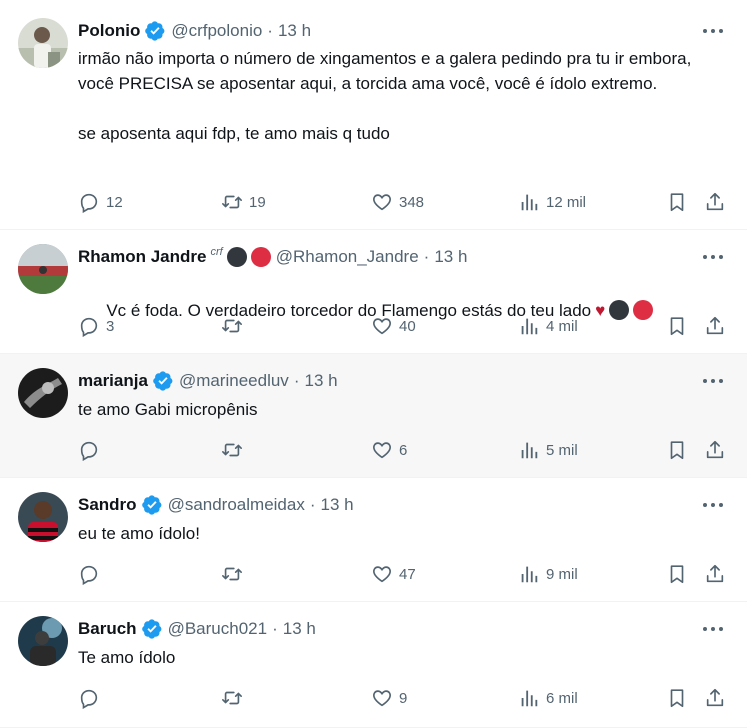 The width and height of the screenshot is (752, 728). Describe the element at coordinates (139, 533) in the screenshot. I see `tweet-text: eu te amo ídolo!` at that location.